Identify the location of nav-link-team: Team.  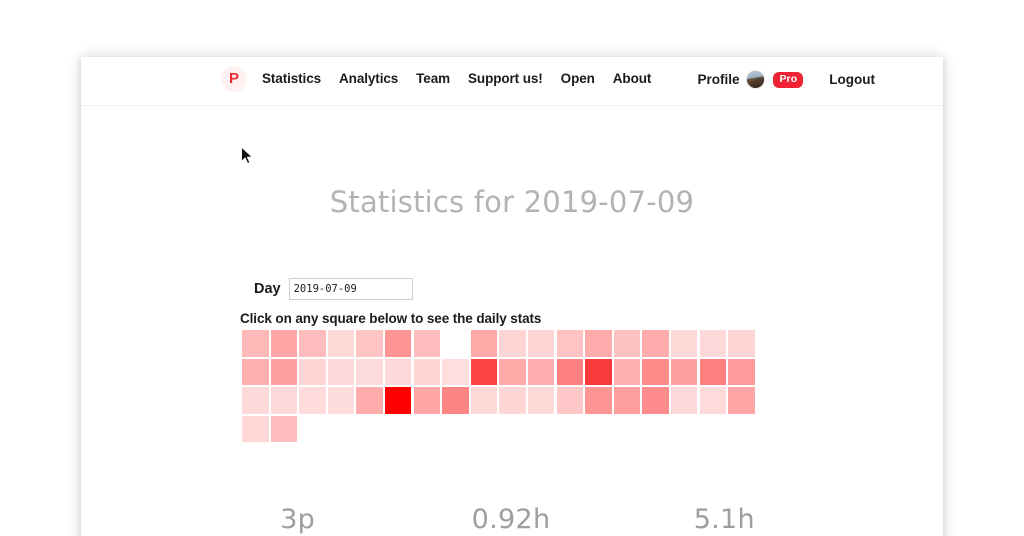
(433, 79).